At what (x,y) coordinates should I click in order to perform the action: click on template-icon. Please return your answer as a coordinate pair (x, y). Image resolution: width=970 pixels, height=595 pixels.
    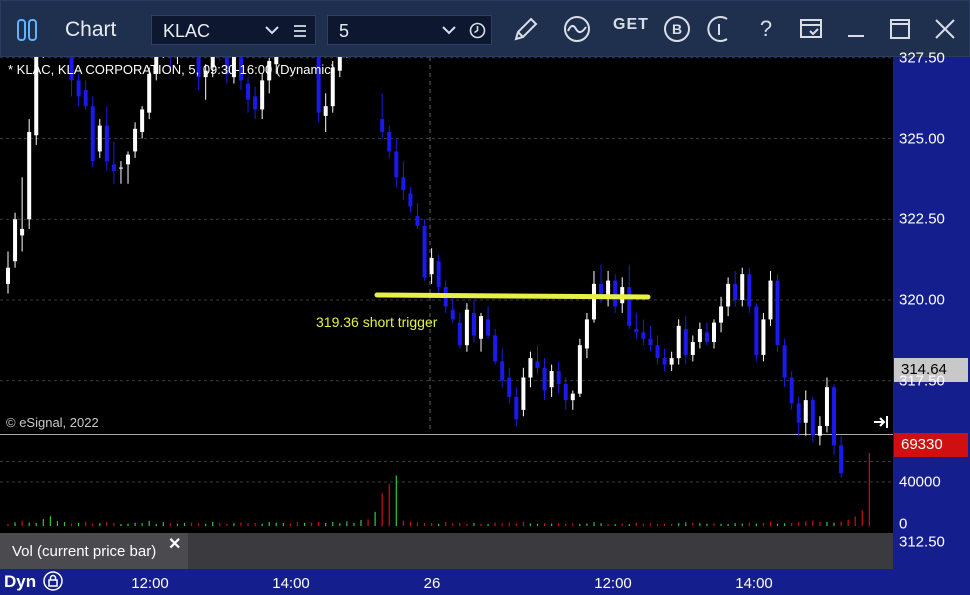
    Looking at the image, I should click on (811, 29).